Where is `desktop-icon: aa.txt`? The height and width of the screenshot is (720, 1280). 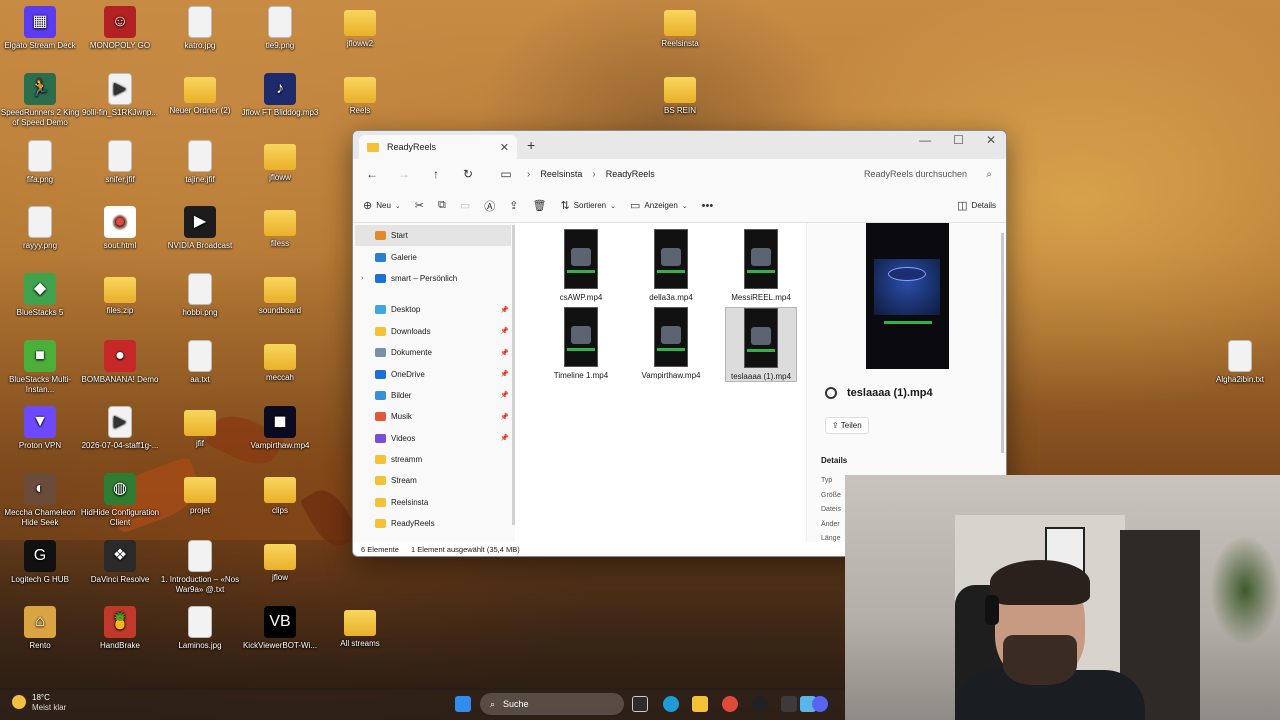 desktop-icon: aa.txt is located at coordinates (200, 362).